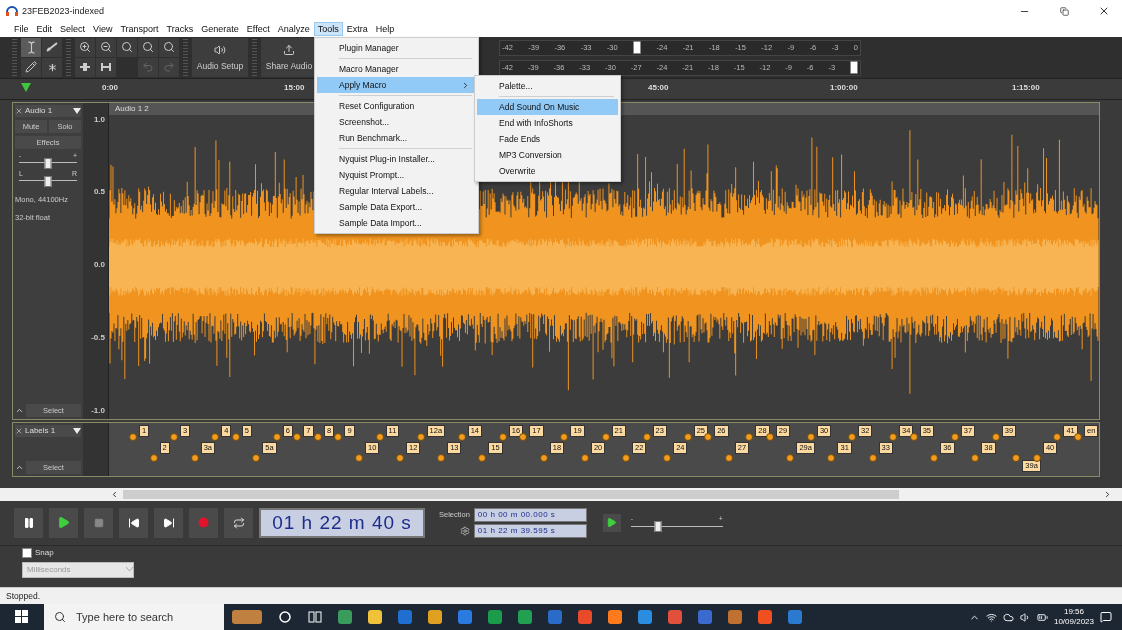 The height and width of the screenshot is (630, 1122). What do you see at coordinates (464, 530) in the screenshot?
I see `settings-icon` at bounding box center [464, 530].